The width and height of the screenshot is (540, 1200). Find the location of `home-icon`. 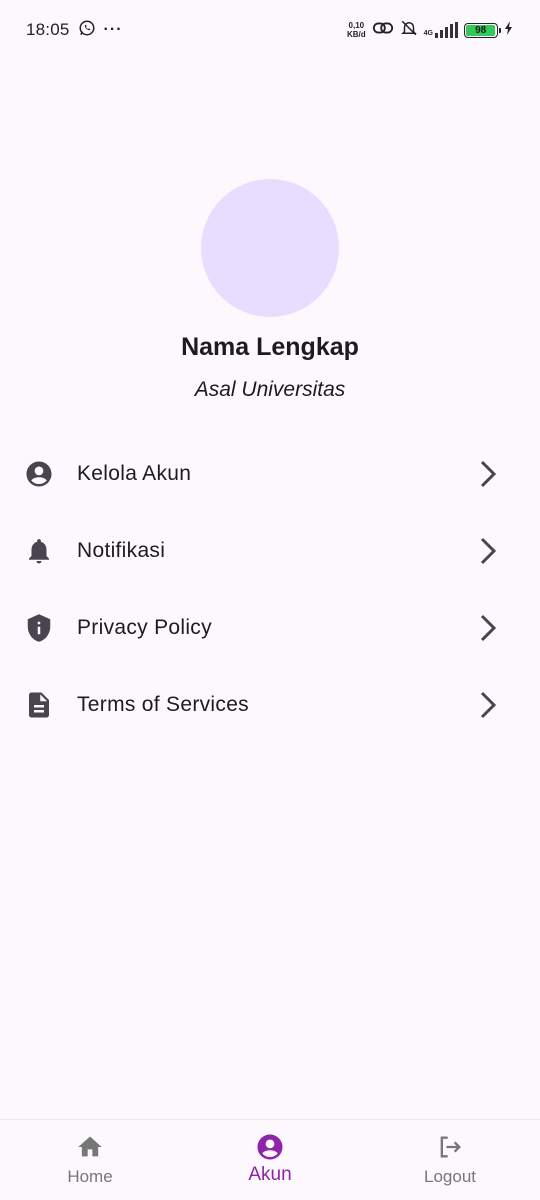

home-icon is located at coordinates (90, 1147).